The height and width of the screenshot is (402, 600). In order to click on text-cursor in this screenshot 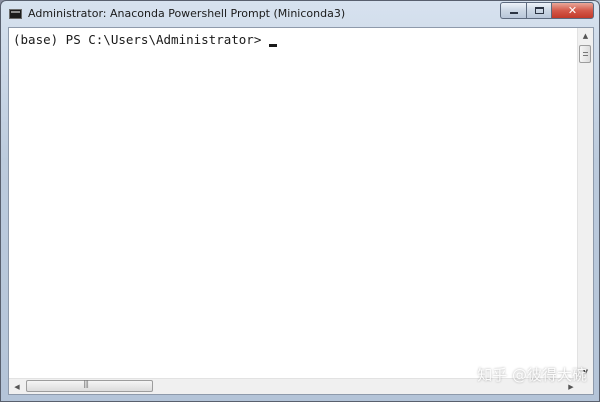, I will do `click(273, 45)`.